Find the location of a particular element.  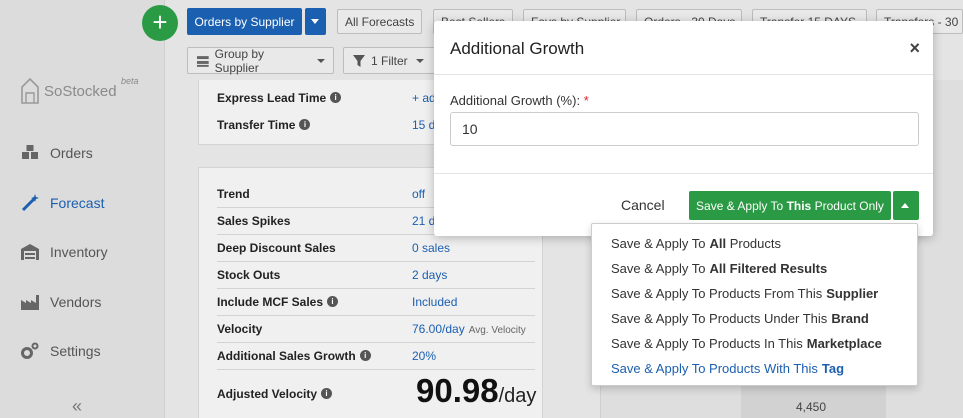

logo: SoStocked beta is located at coordinates (79, 91).